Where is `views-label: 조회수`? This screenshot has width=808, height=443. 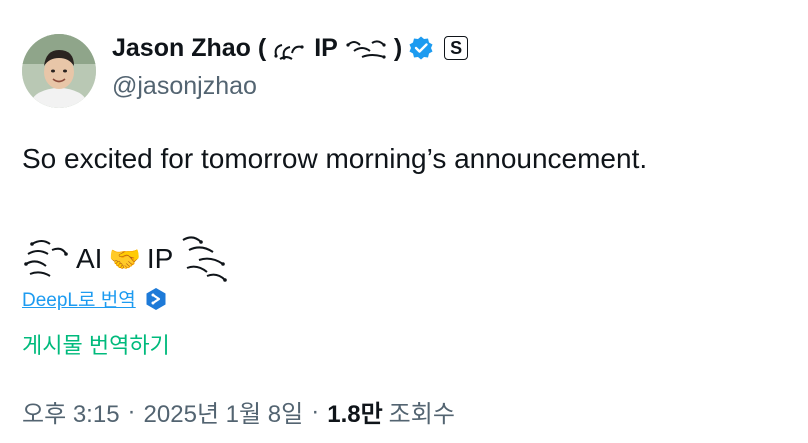 views-label: 조회수 is located at coordinates (421, 414).